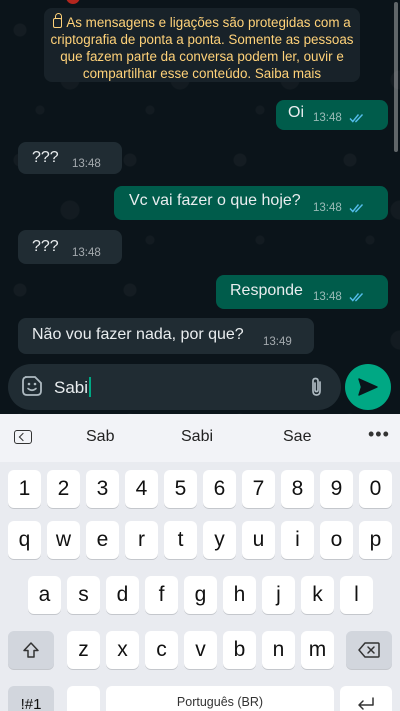  Describe the element at coordinates (277, 342) in the screenshot. I see `message-time: 13:49` at that location.